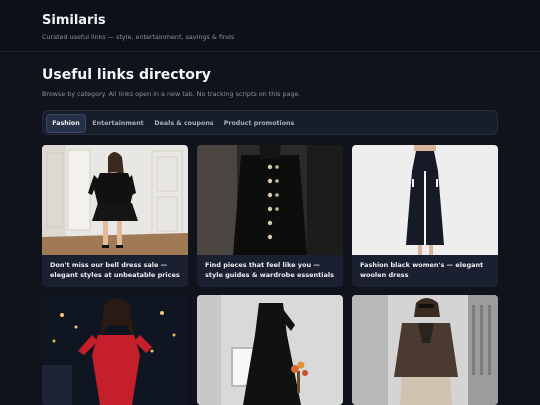 The height and width of the screenshot is (405, 540). What do you see at coordinates (270, 200) in the screenshot?
I see `card-image-style-guide` at bounding box center [270, 200].